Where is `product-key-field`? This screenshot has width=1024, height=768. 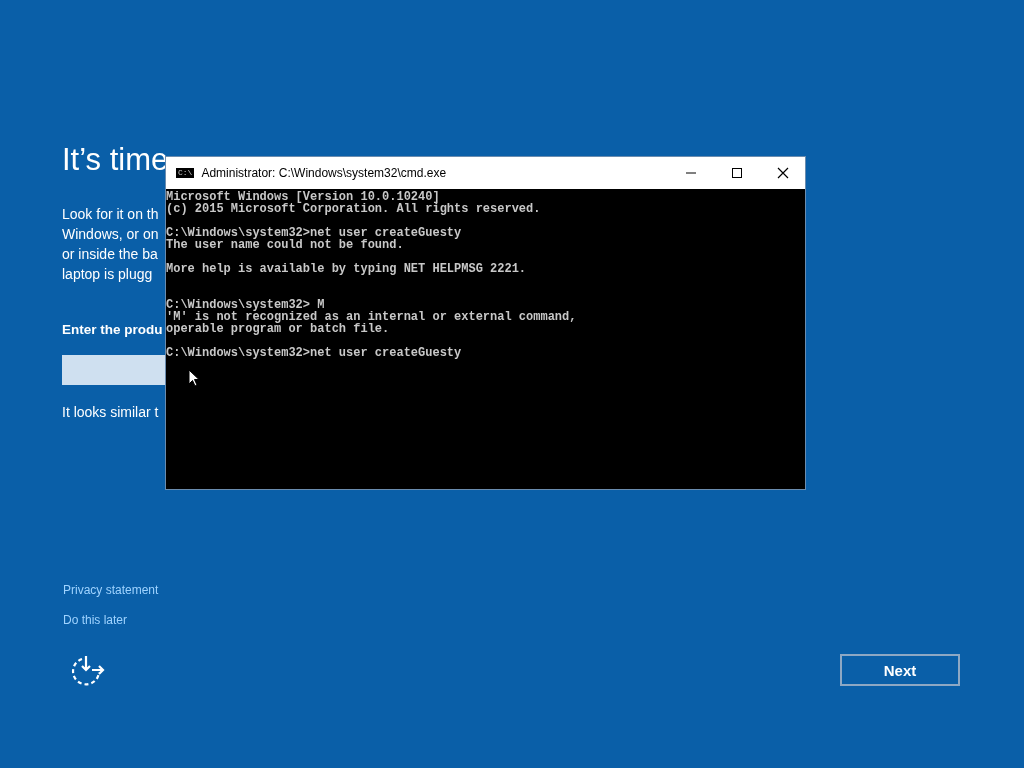 product-key-field is located at coordinates (113, 370).